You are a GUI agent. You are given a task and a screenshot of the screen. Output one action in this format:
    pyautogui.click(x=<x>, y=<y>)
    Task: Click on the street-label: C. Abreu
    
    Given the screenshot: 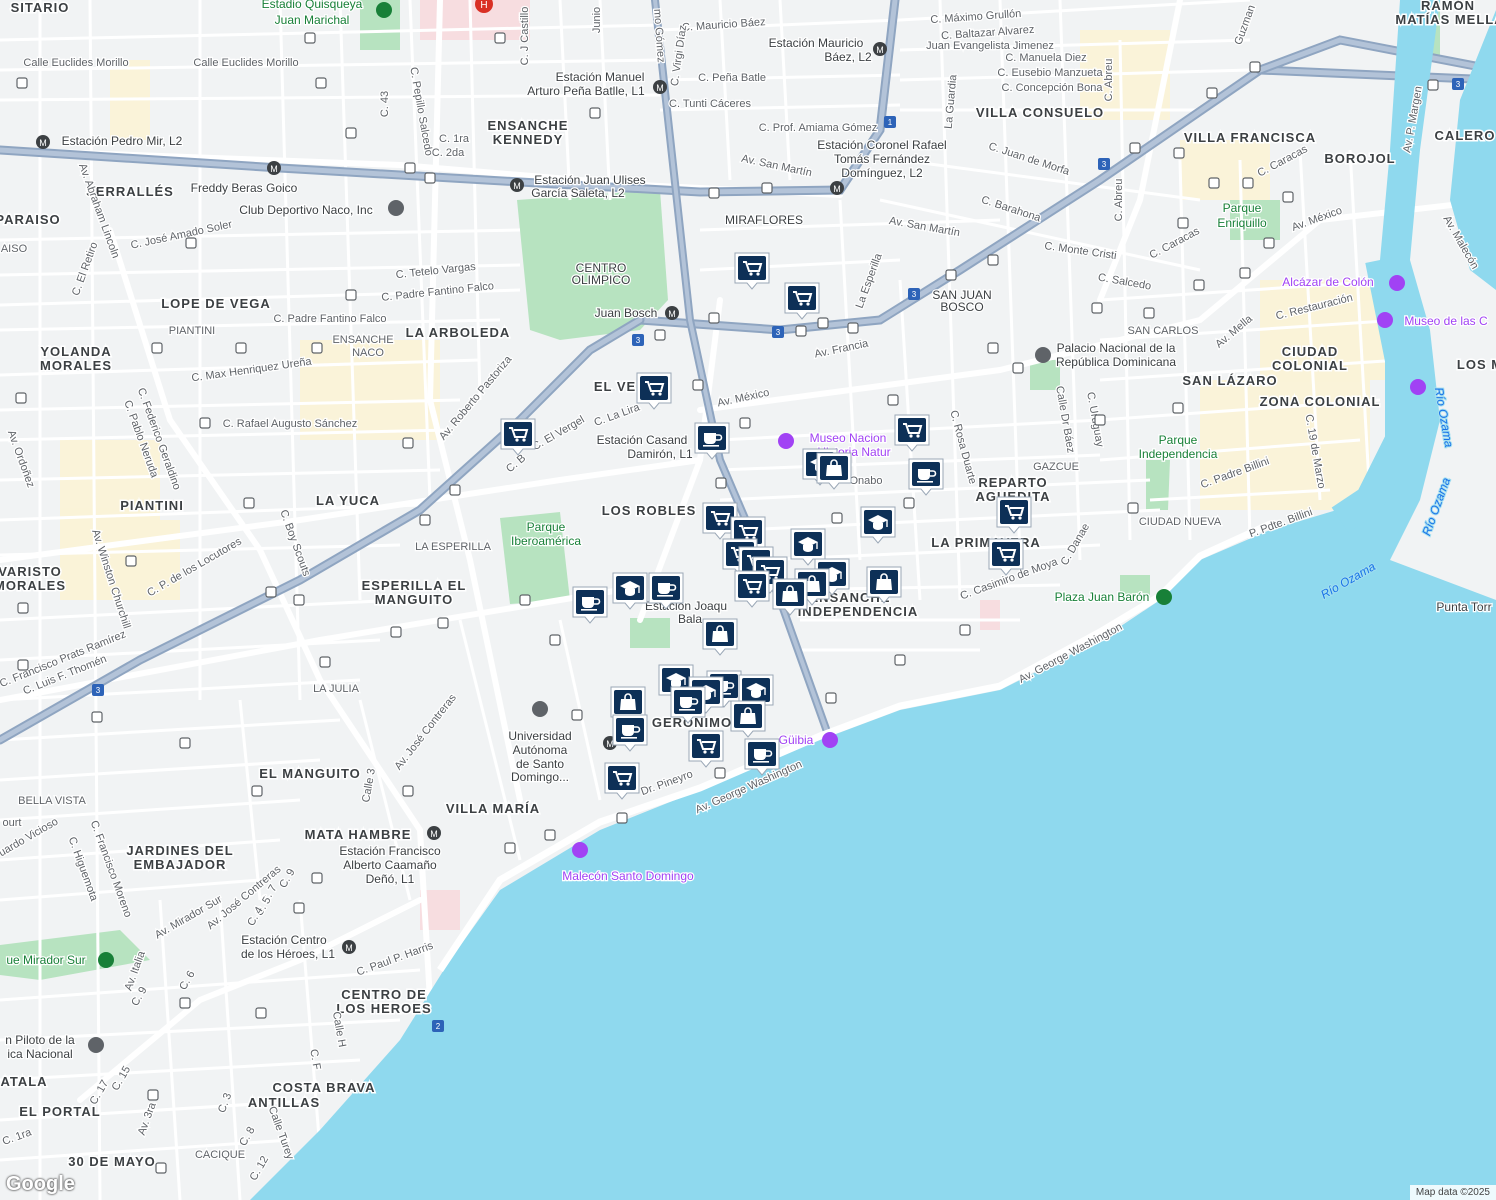 What is the action you would take?
    pyautogui.click(x=1119, y=200)
    